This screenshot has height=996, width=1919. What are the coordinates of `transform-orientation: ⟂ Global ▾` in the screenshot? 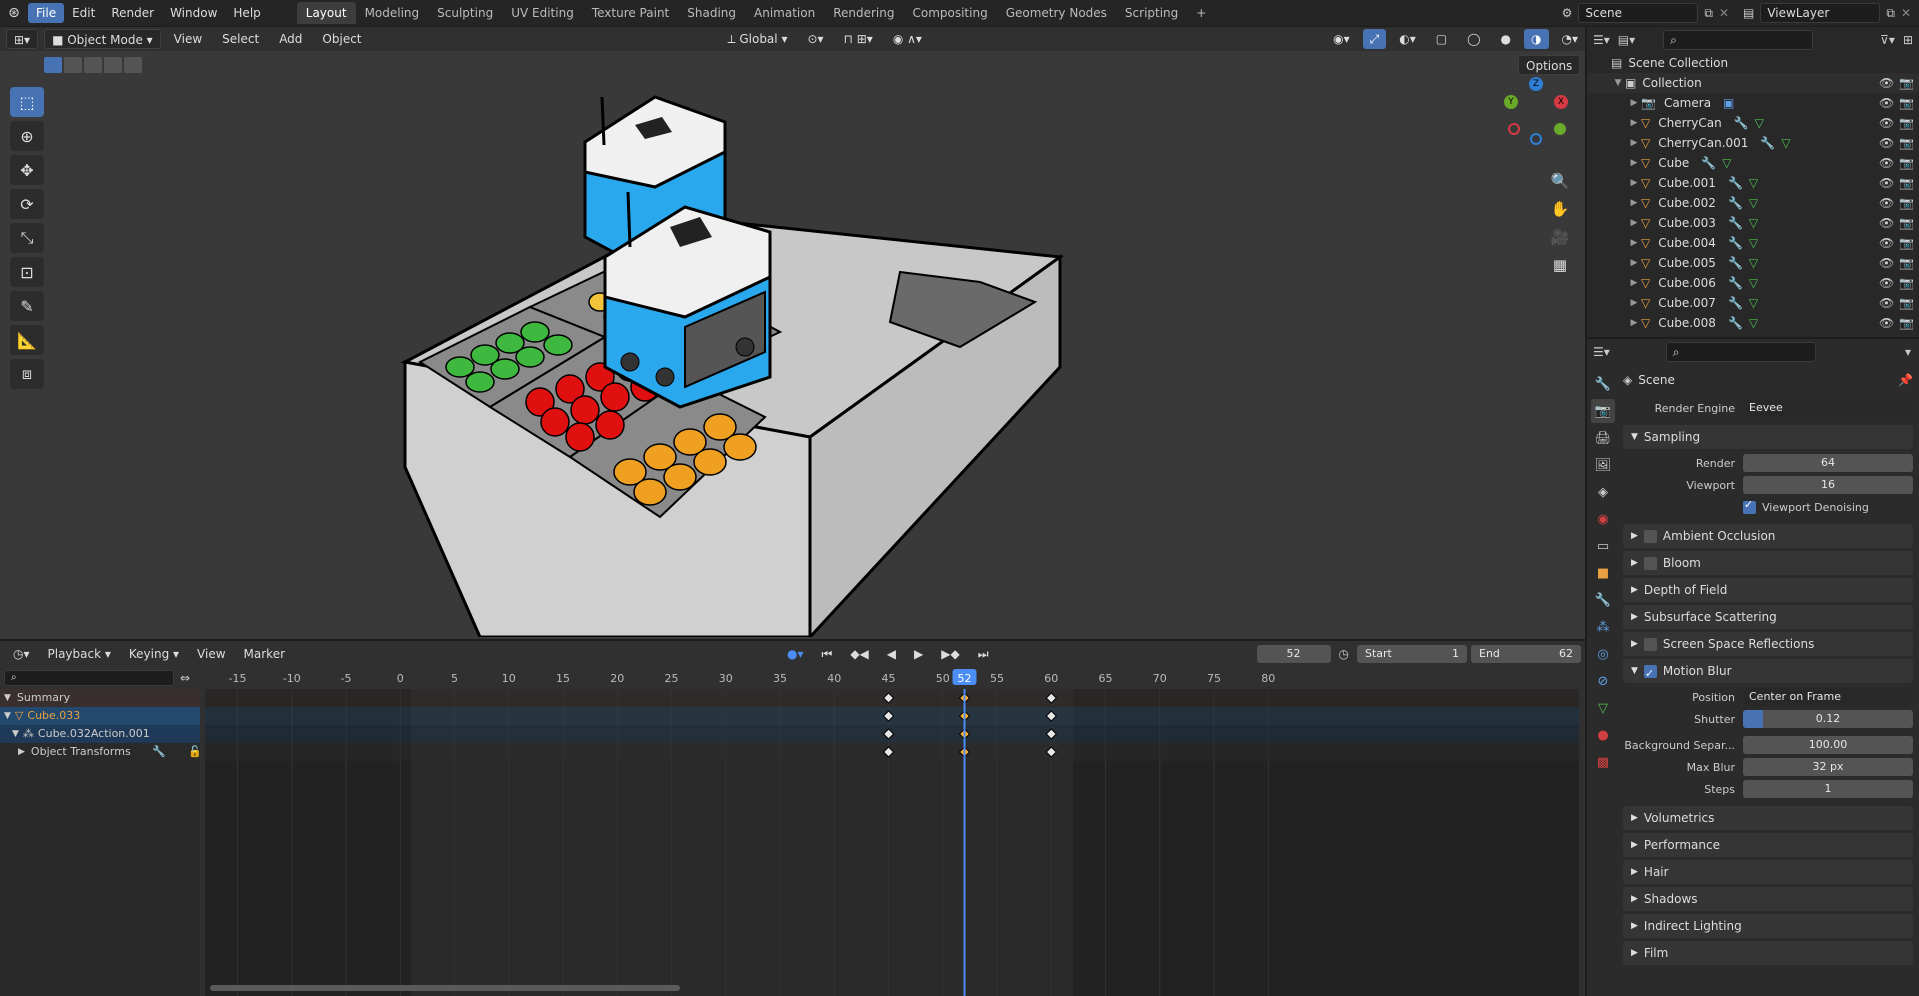 It's located at (758, 39).